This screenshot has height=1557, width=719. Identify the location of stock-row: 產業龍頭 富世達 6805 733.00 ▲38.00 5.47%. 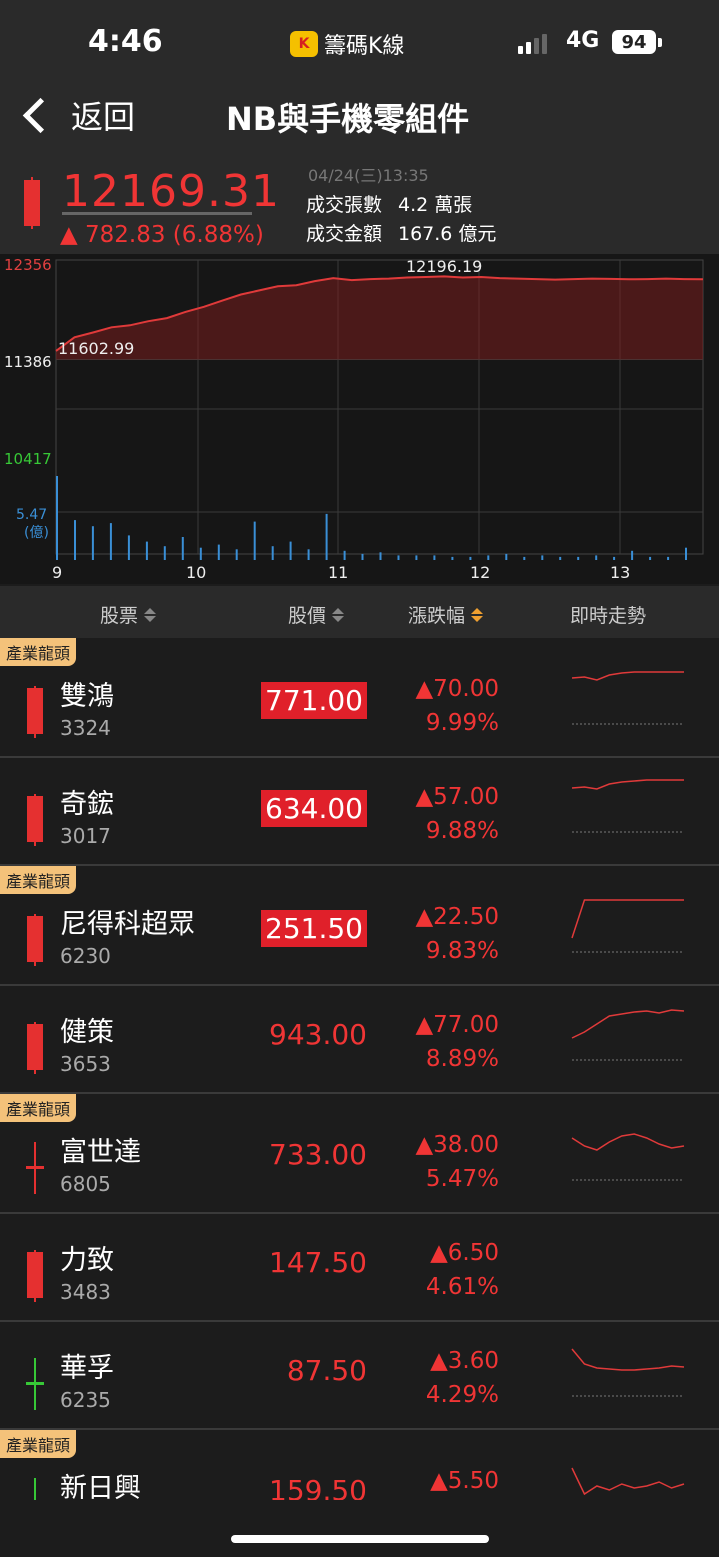
(359, 1154).